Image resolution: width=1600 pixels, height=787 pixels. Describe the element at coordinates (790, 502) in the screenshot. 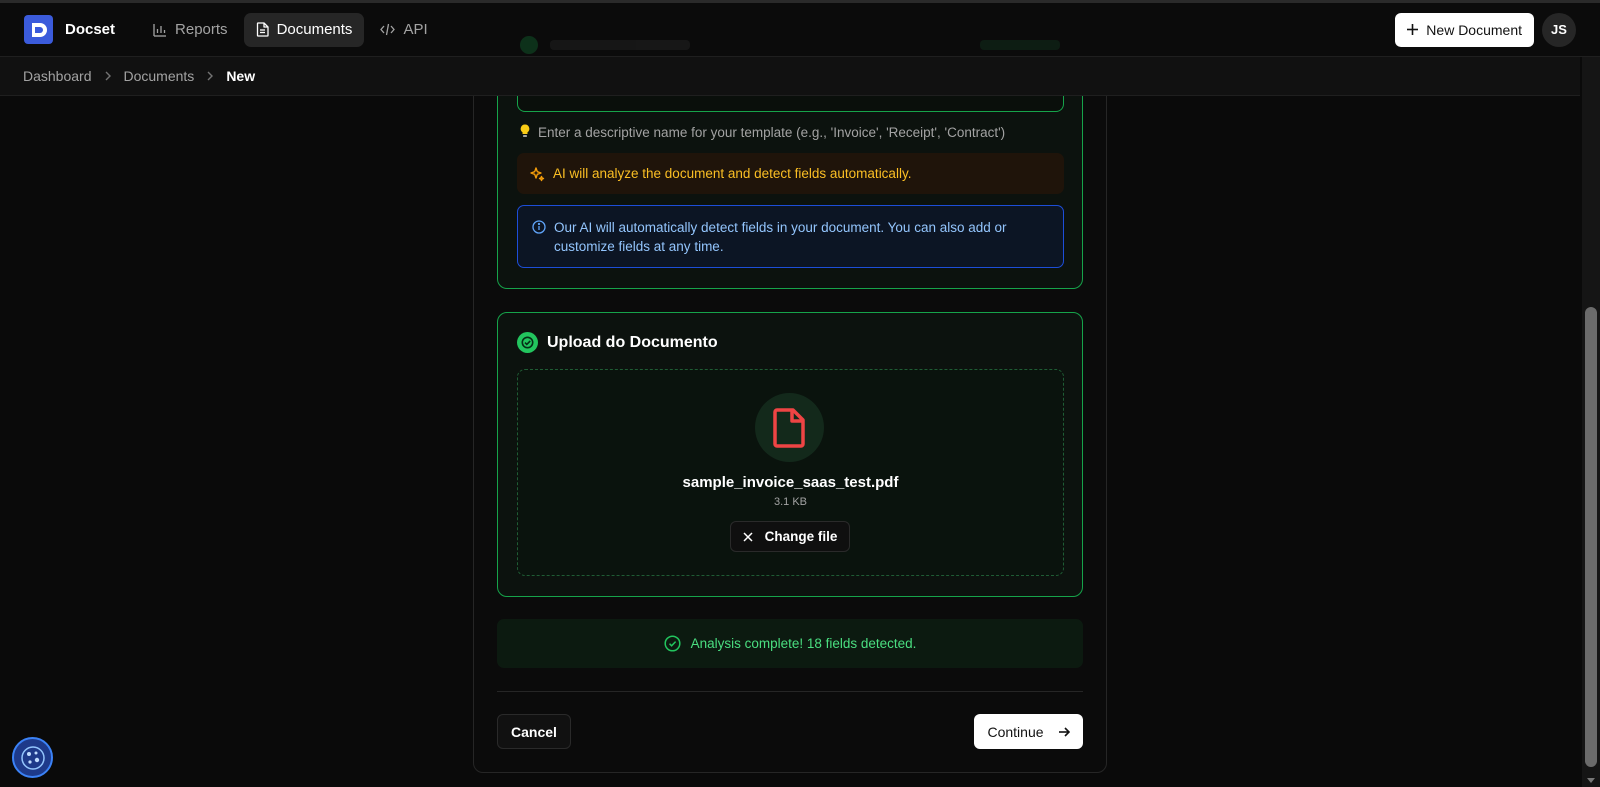

I see `file-size: 3.1 KB` at that location.